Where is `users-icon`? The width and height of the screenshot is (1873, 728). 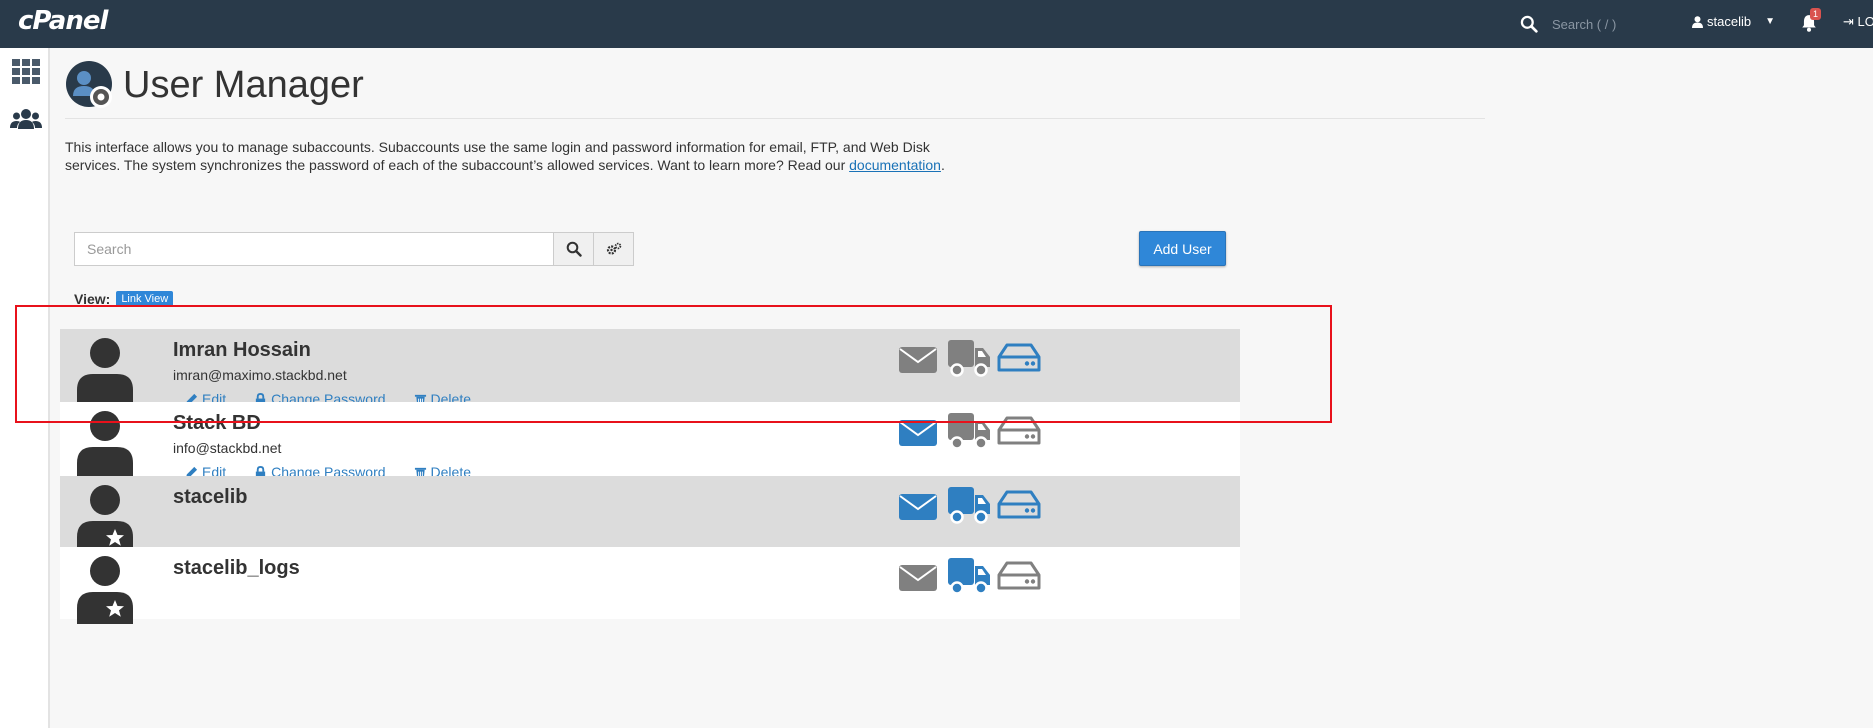
users-icon is located at coordinates (26, 120).